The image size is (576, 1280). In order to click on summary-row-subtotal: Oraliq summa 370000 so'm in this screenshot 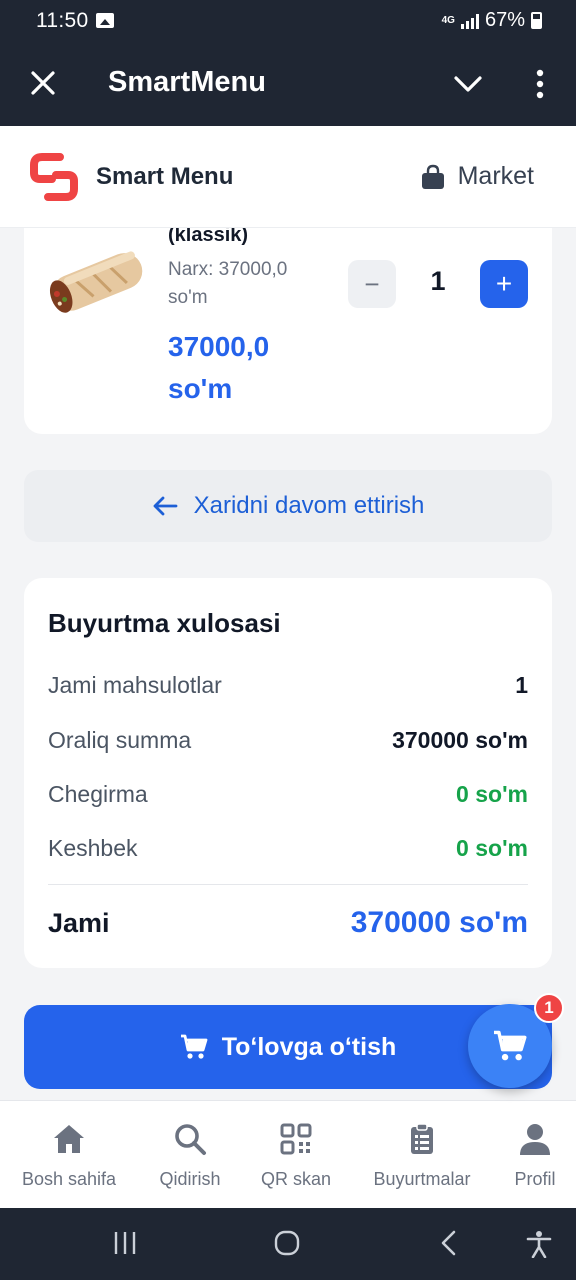, I will do `click(288, 740)`.